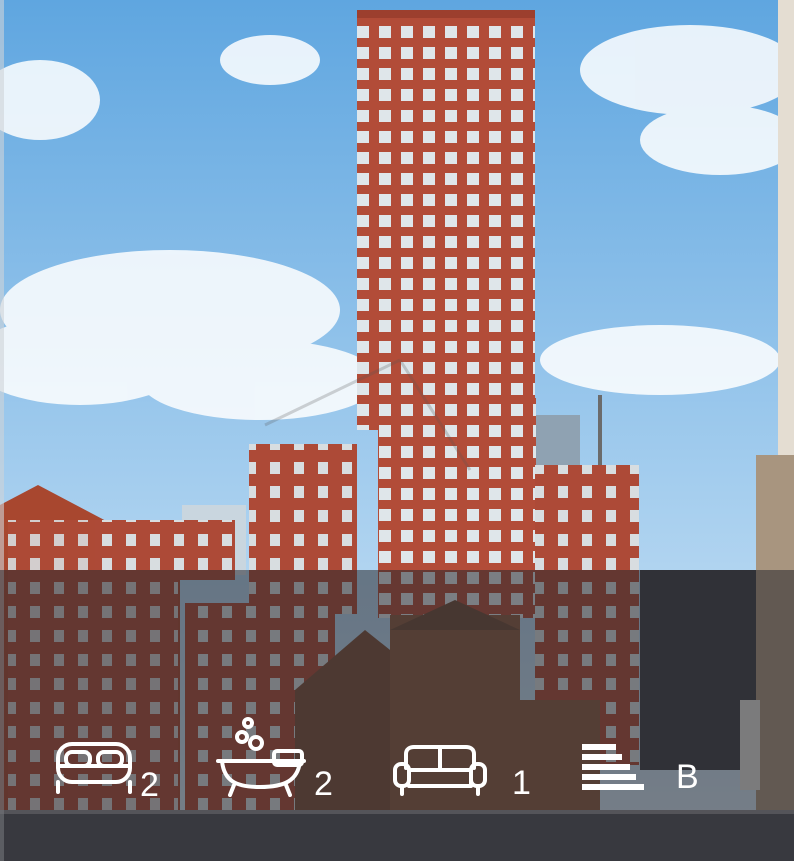 The height and width of the screenshot is (866, 794). I want to click on bathrooms-count: 2, so click(323, 784).